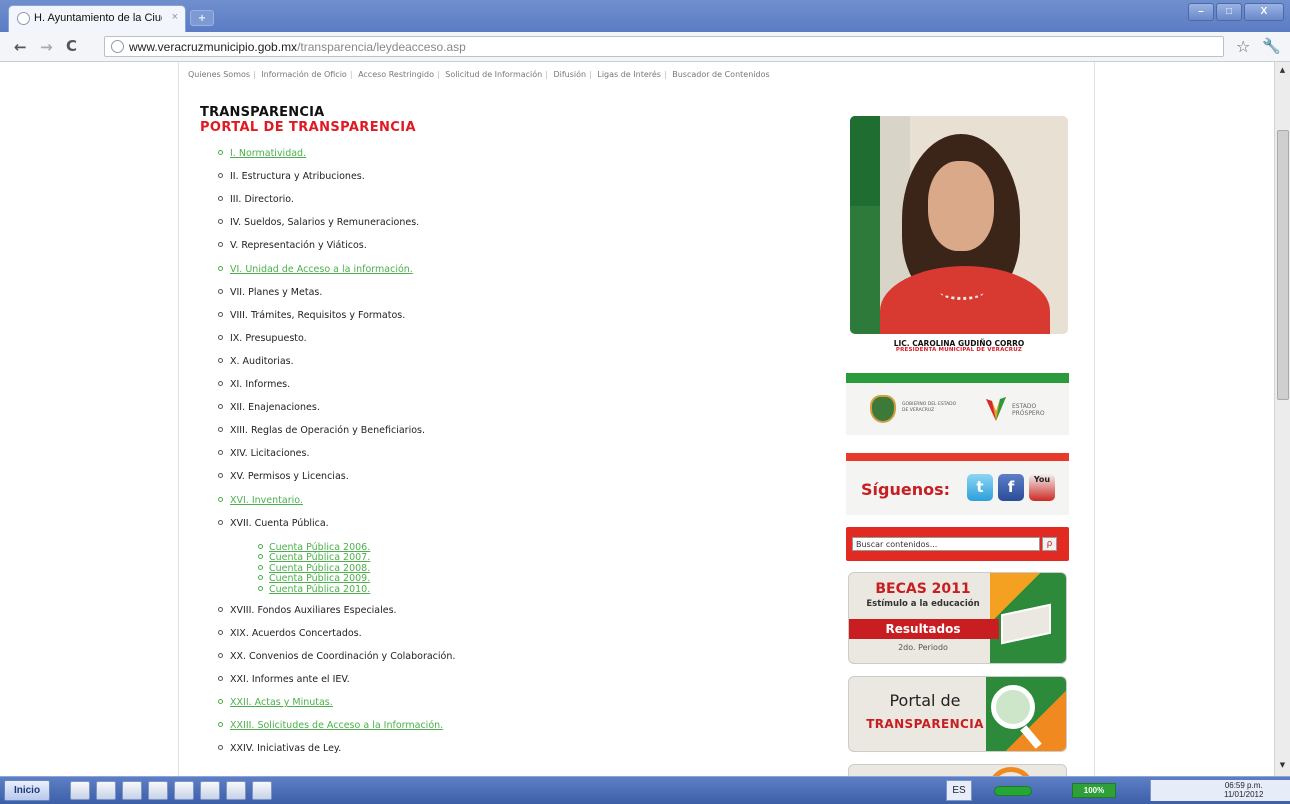  What do you see at coordinates (1094, 419) in the screenshot?
I see `page-border-right` at bounding box center [1094, 419].